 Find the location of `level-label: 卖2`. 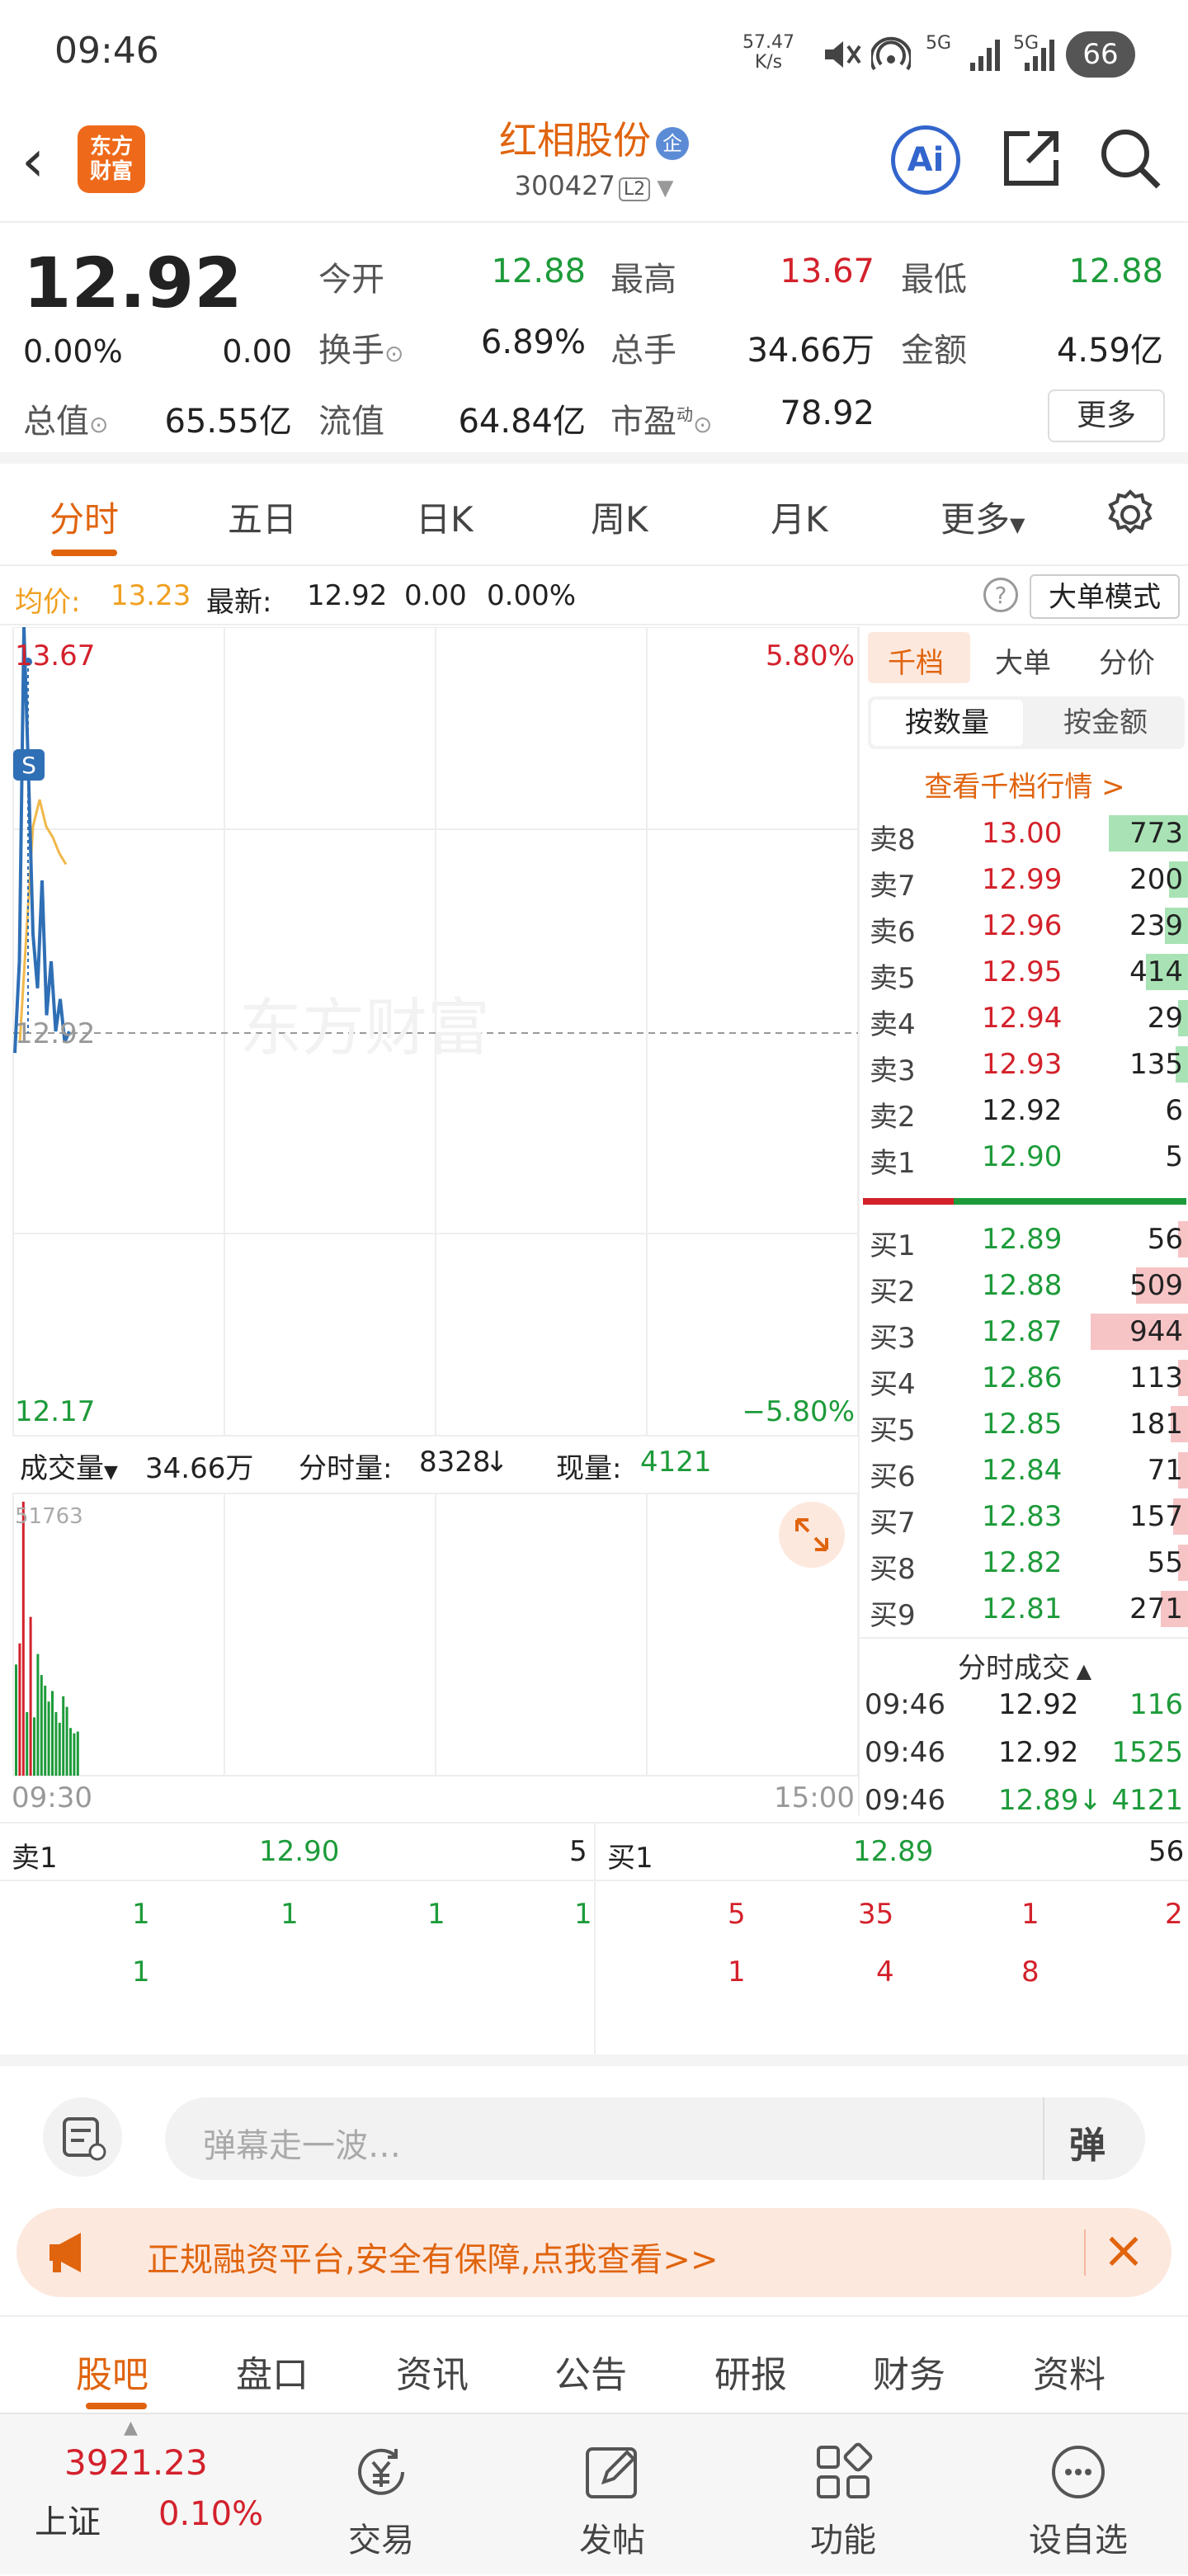

level-label: 卖2 is located at coordinates (893, 1117).